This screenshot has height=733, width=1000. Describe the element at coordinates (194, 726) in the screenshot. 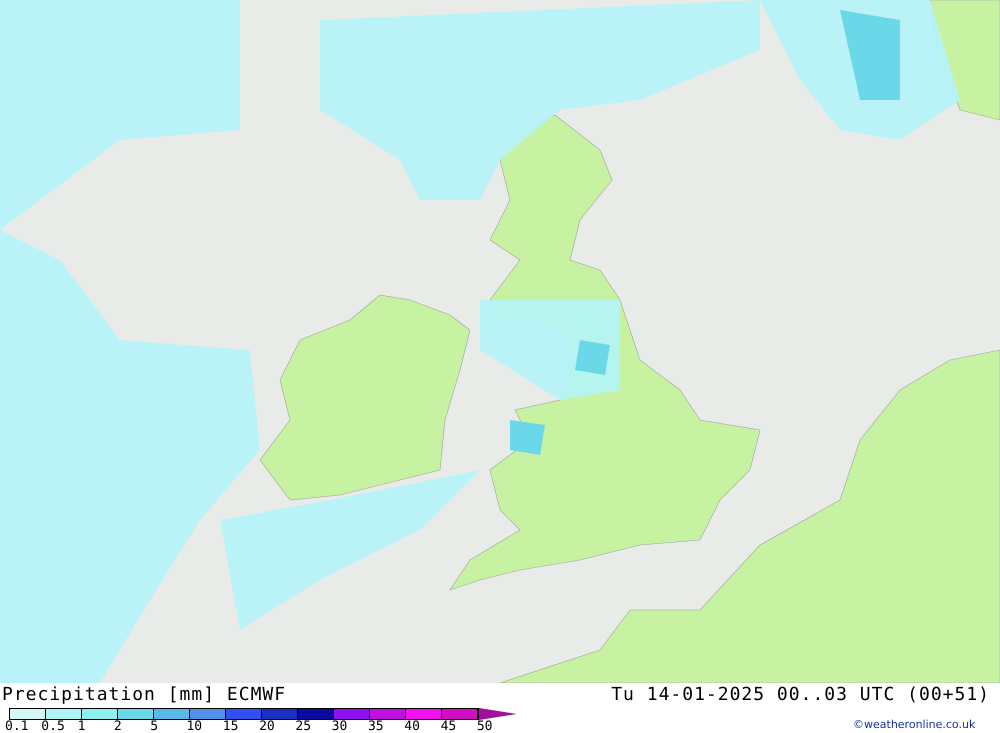

I see `colorbar-tick-label: 10` at that location.